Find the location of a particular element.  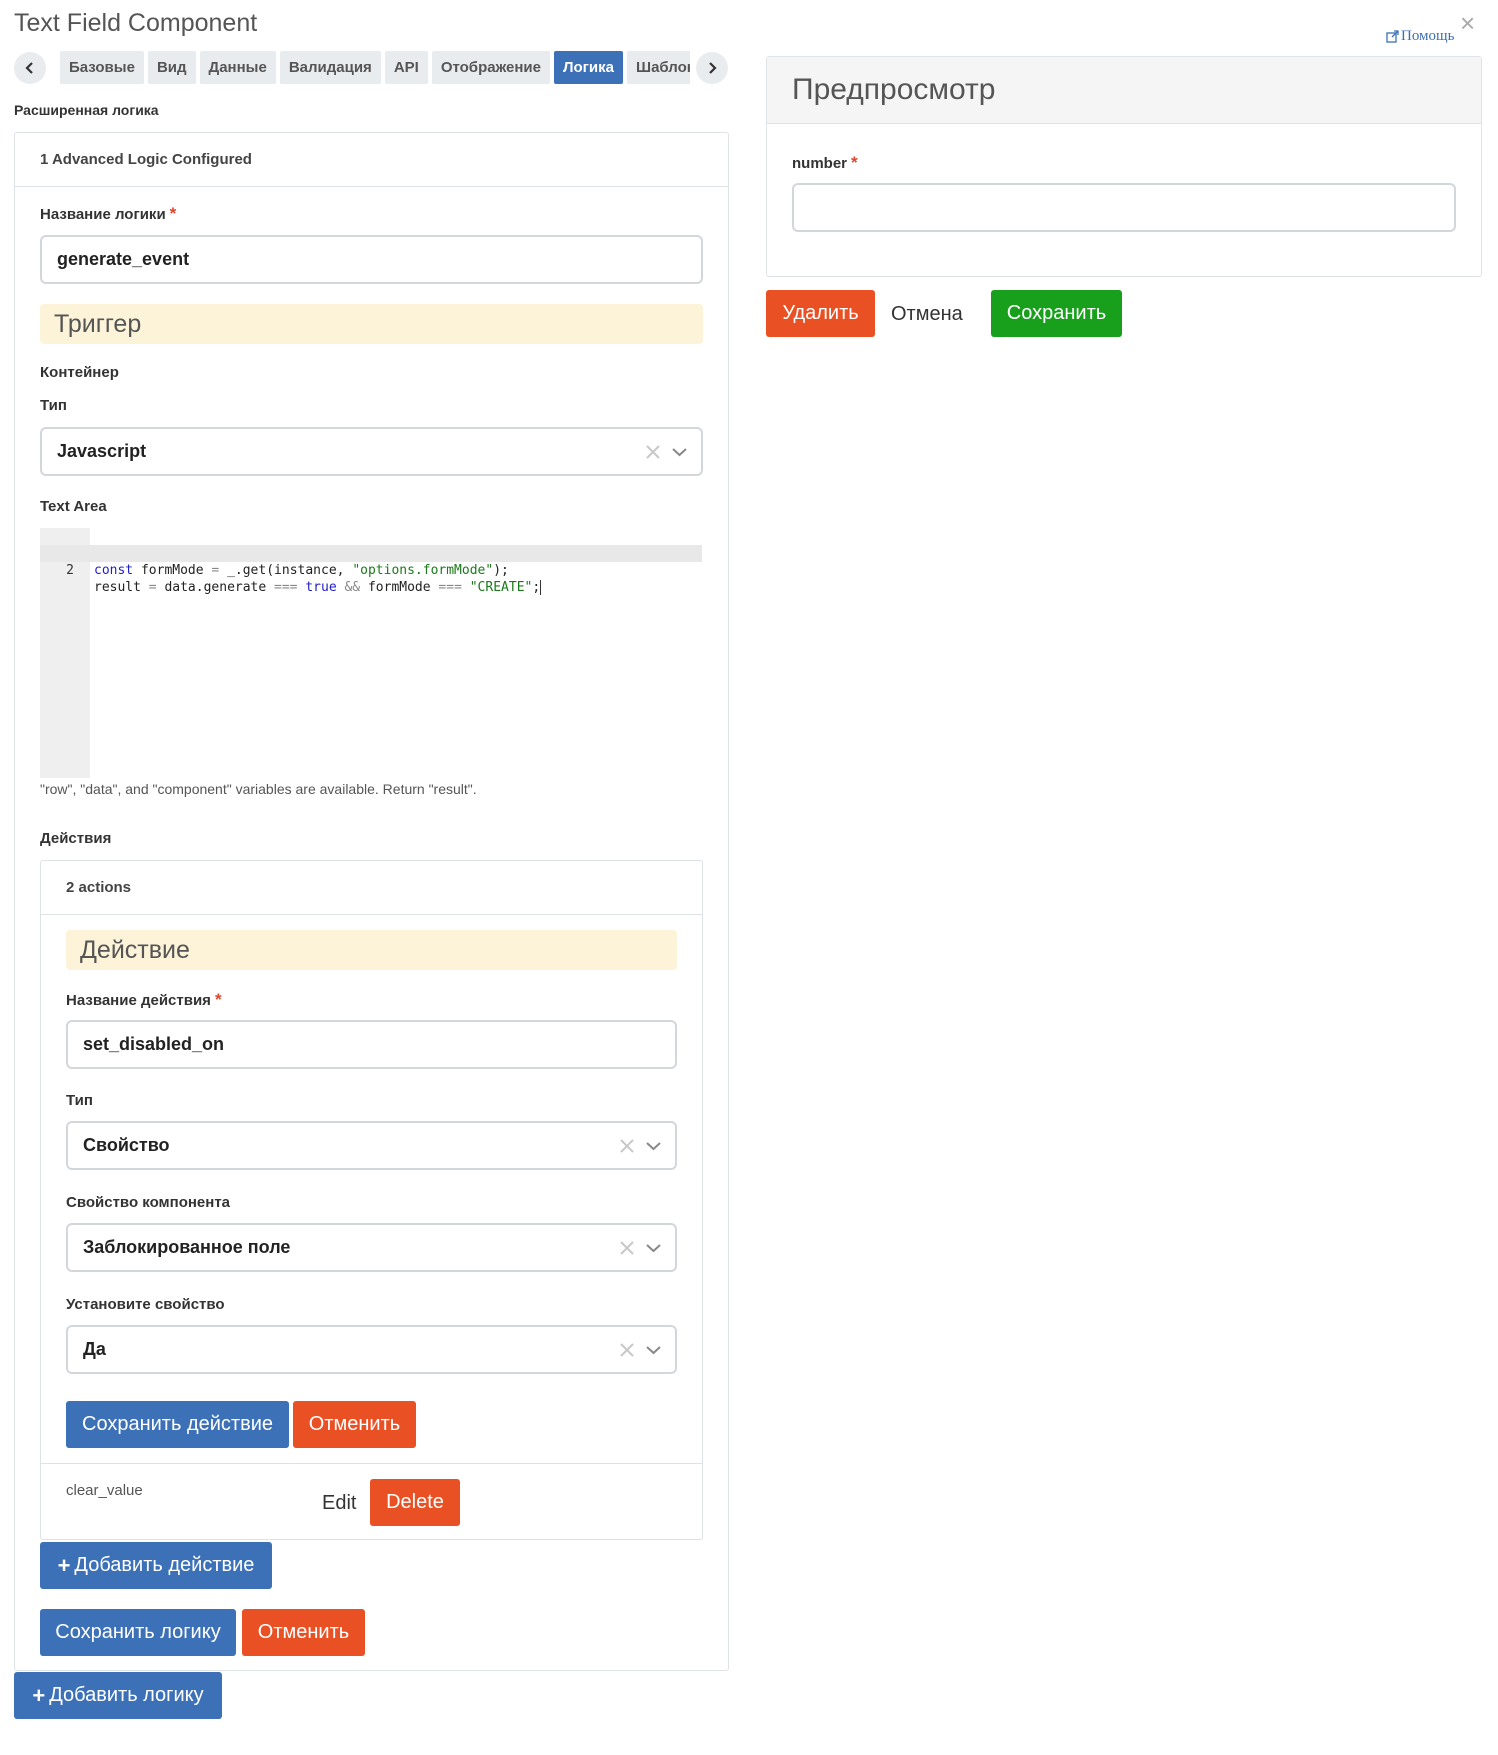

preview-number-input is located at coordinates (1124, 207).